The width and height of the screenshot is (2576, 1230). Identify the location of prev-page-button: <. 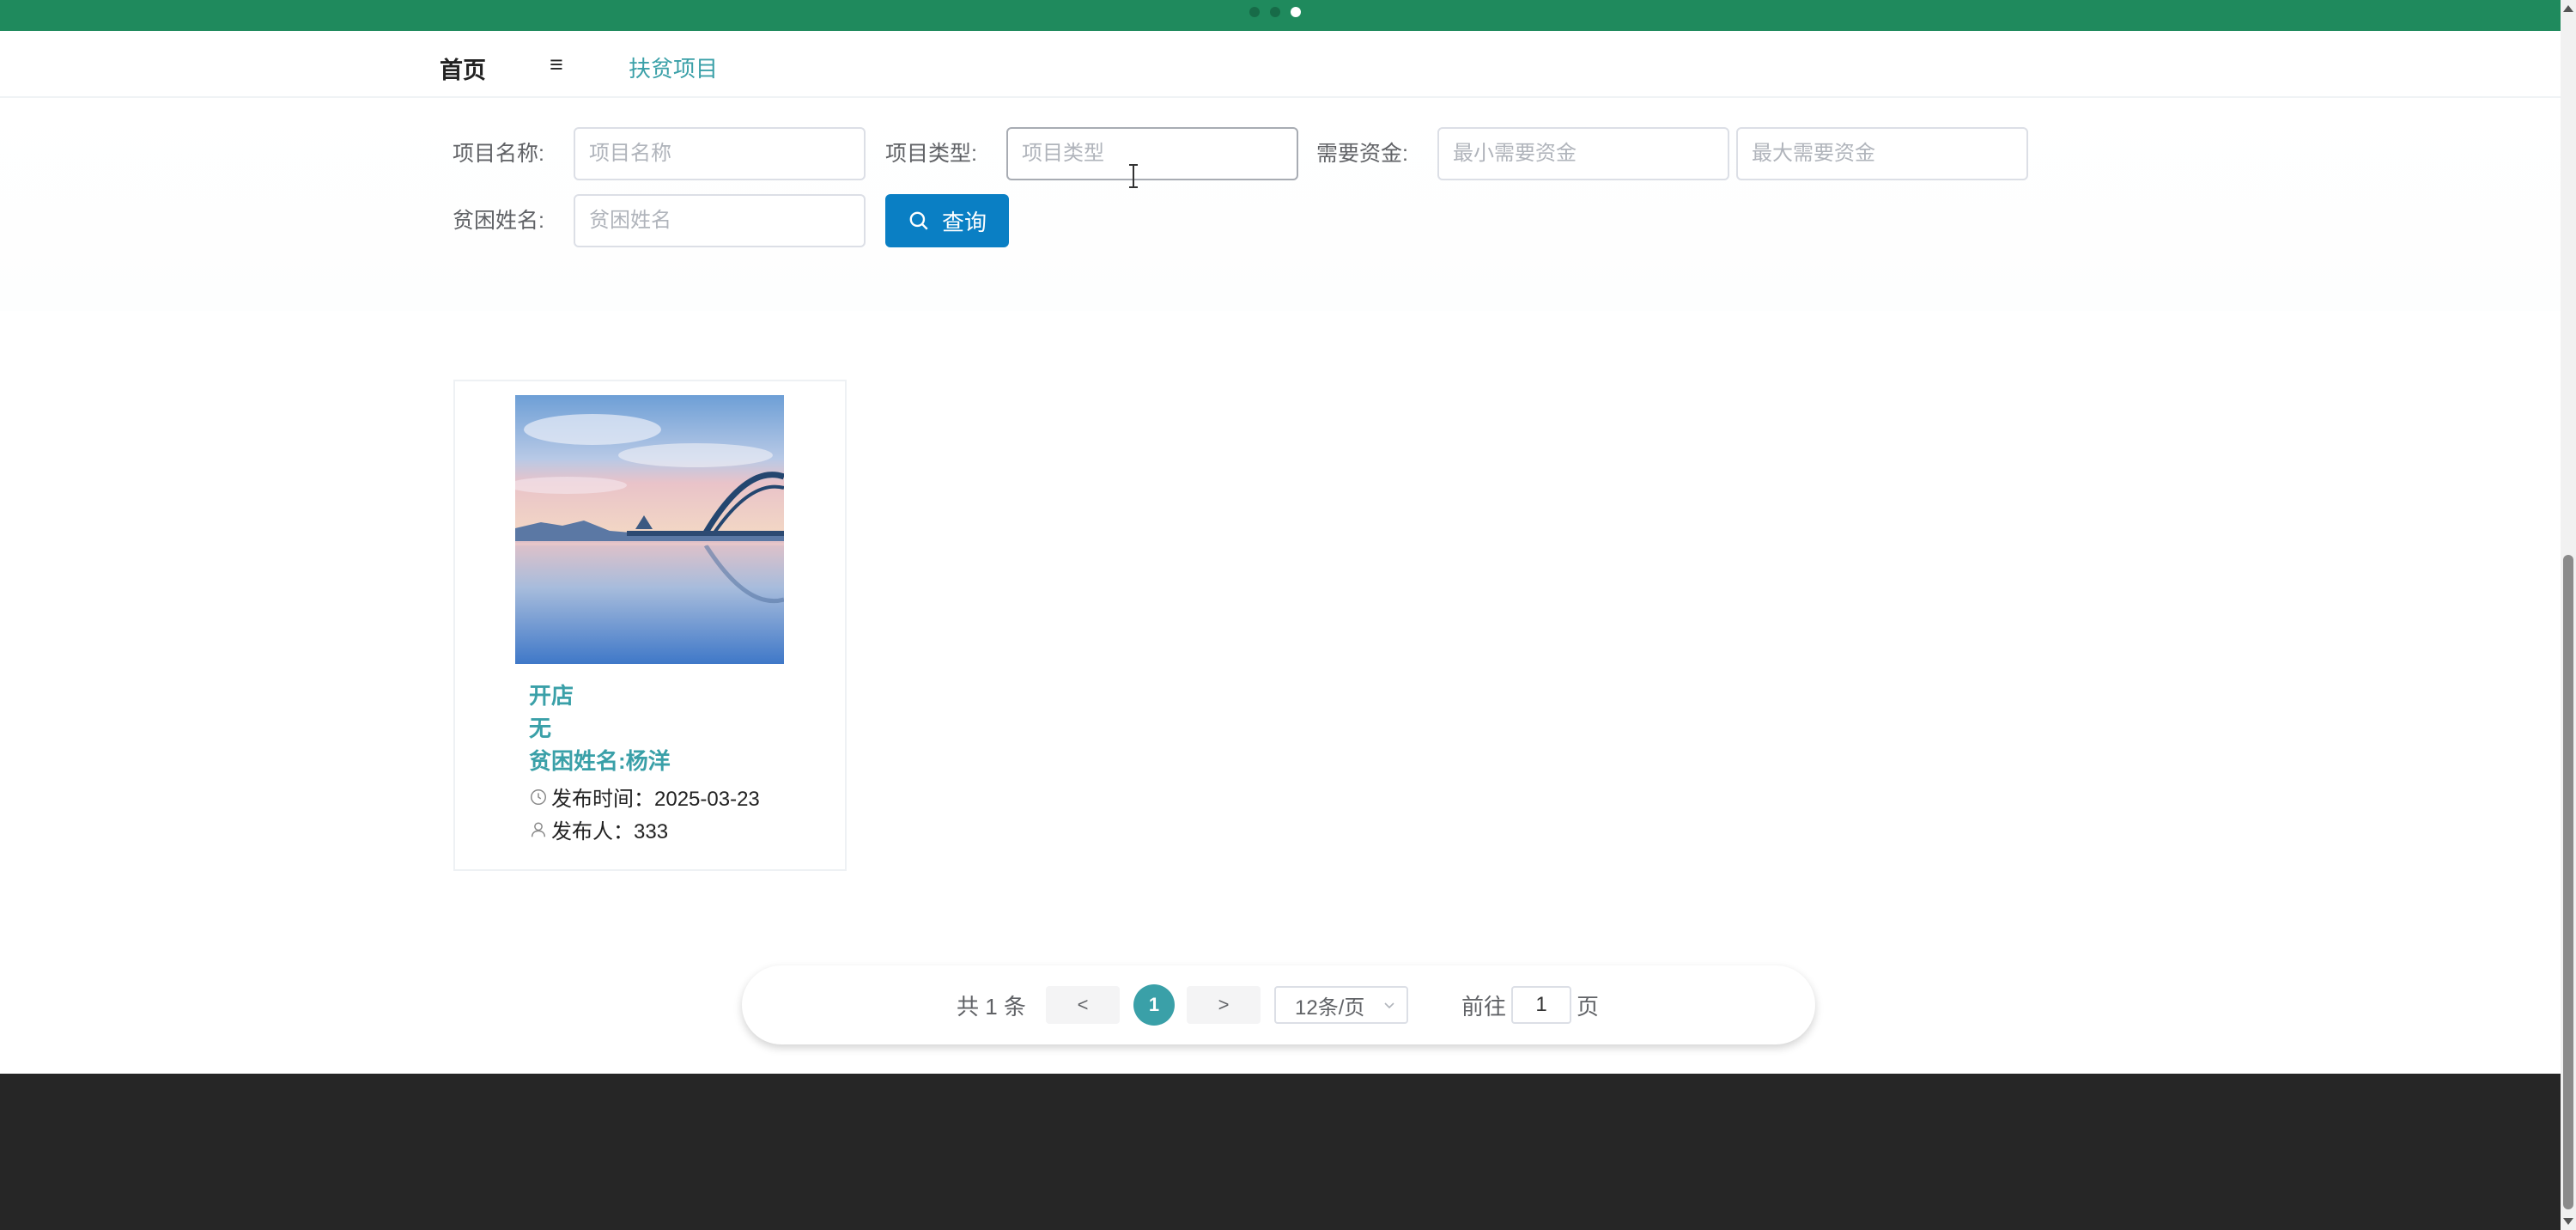
(1083, 1005).